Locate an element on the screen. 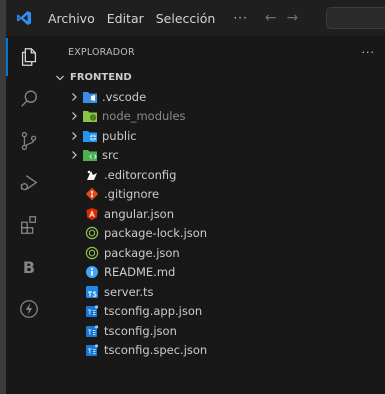 The image size is (385, 394). activity-search is located at coordinates (29, 99).